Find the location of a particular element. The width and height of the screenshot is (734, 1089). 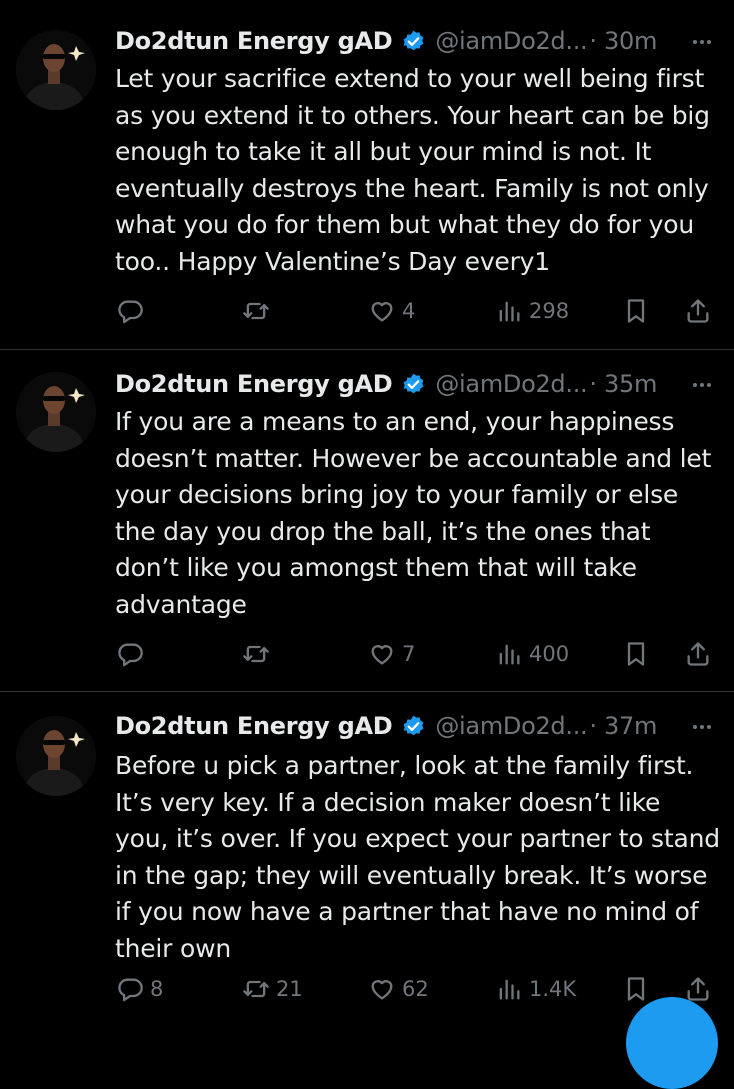

tweet-header: Do2dtun Energy gAD @iamDo2d... · 35m is located at coordinates (416, 384).